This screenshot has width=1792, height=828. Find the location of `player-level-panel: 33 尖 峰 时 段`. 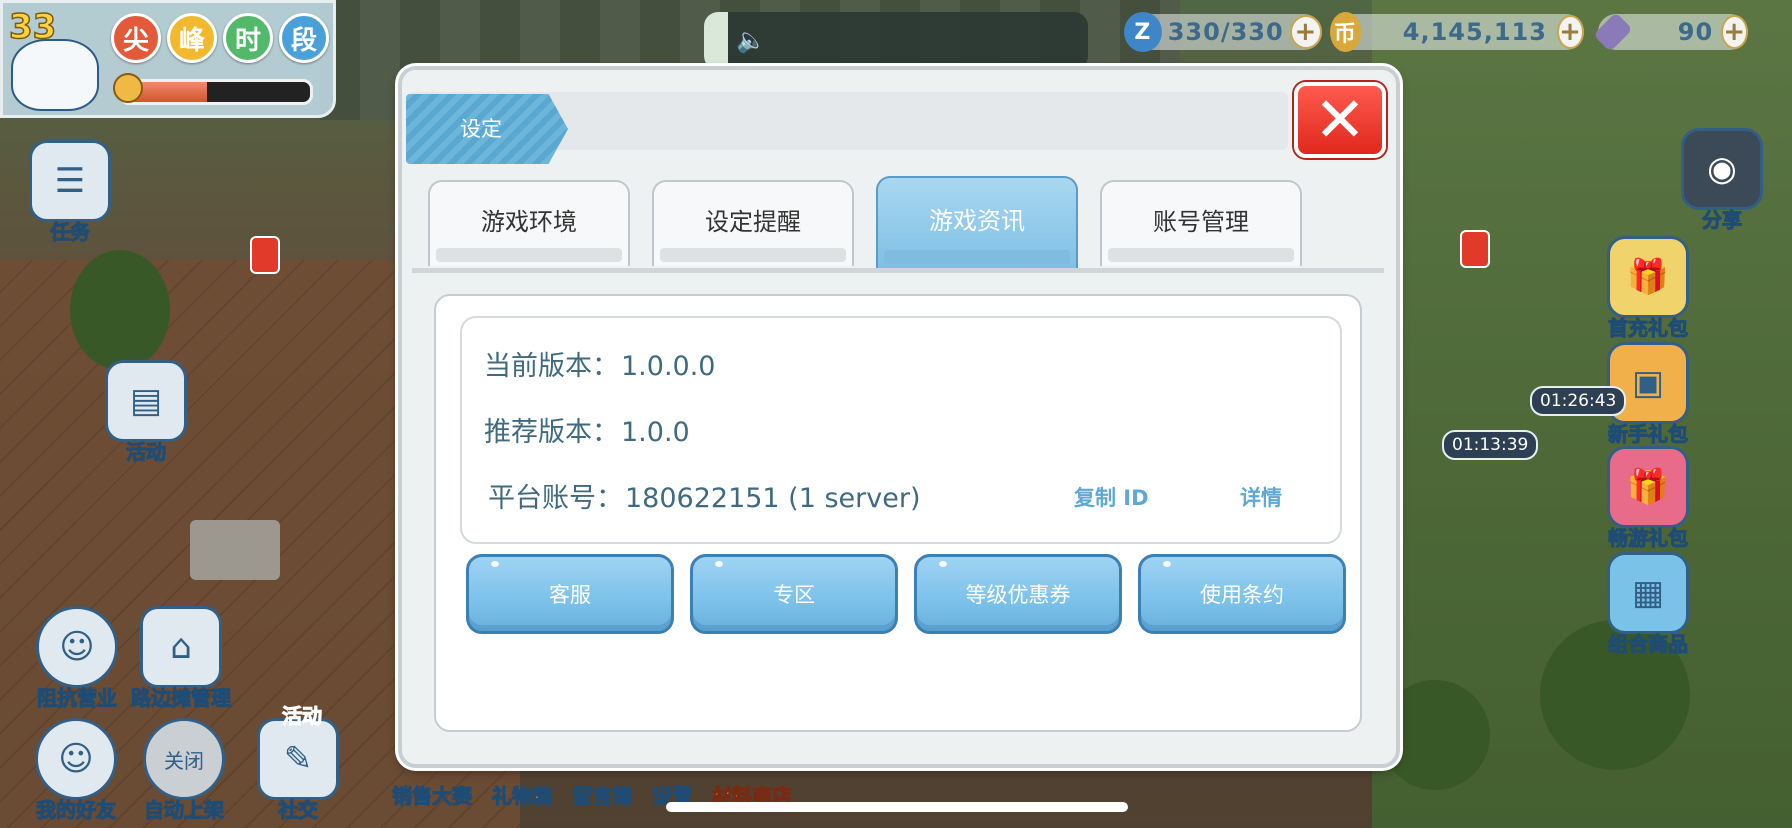

player-level-panel: 33 尖 峰 时 段 is located at coordinates (168, 59).